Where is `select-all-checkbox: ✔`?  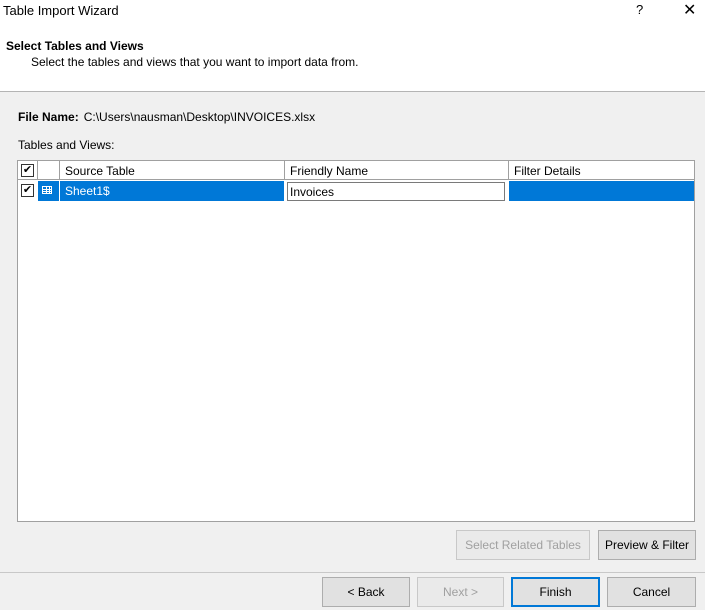
select-all-checkbox: ✔ is located at coordinates (27, 170).